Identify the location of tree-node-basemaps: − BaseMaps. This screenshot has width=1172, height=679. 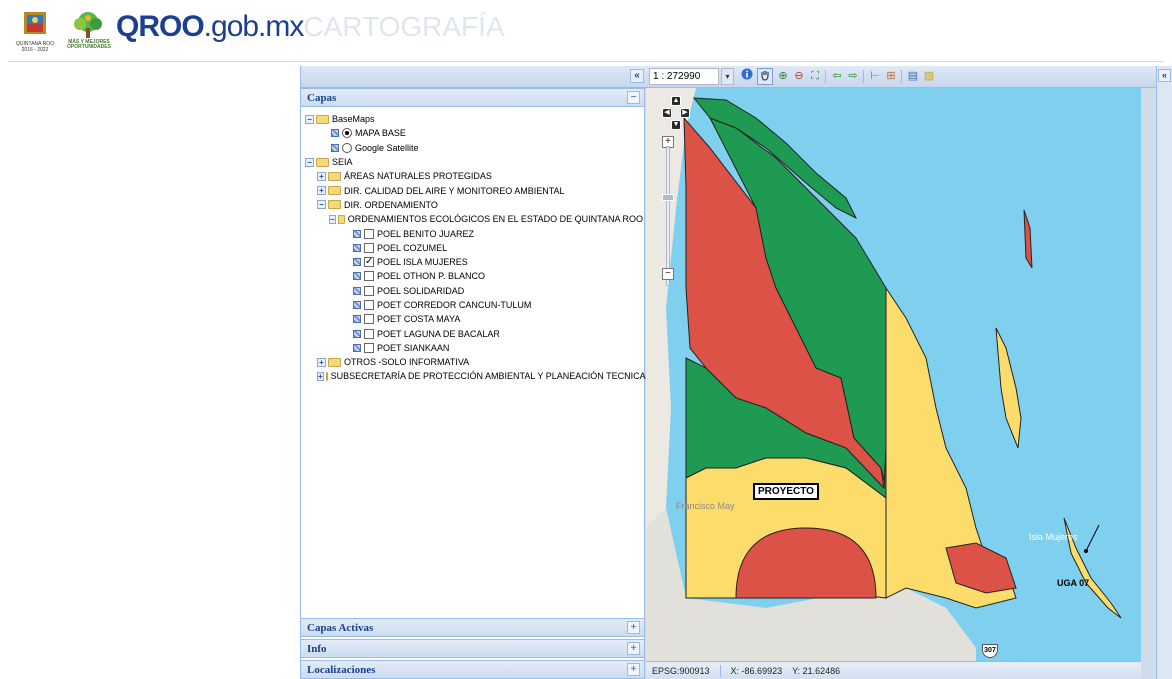
(474, 119).